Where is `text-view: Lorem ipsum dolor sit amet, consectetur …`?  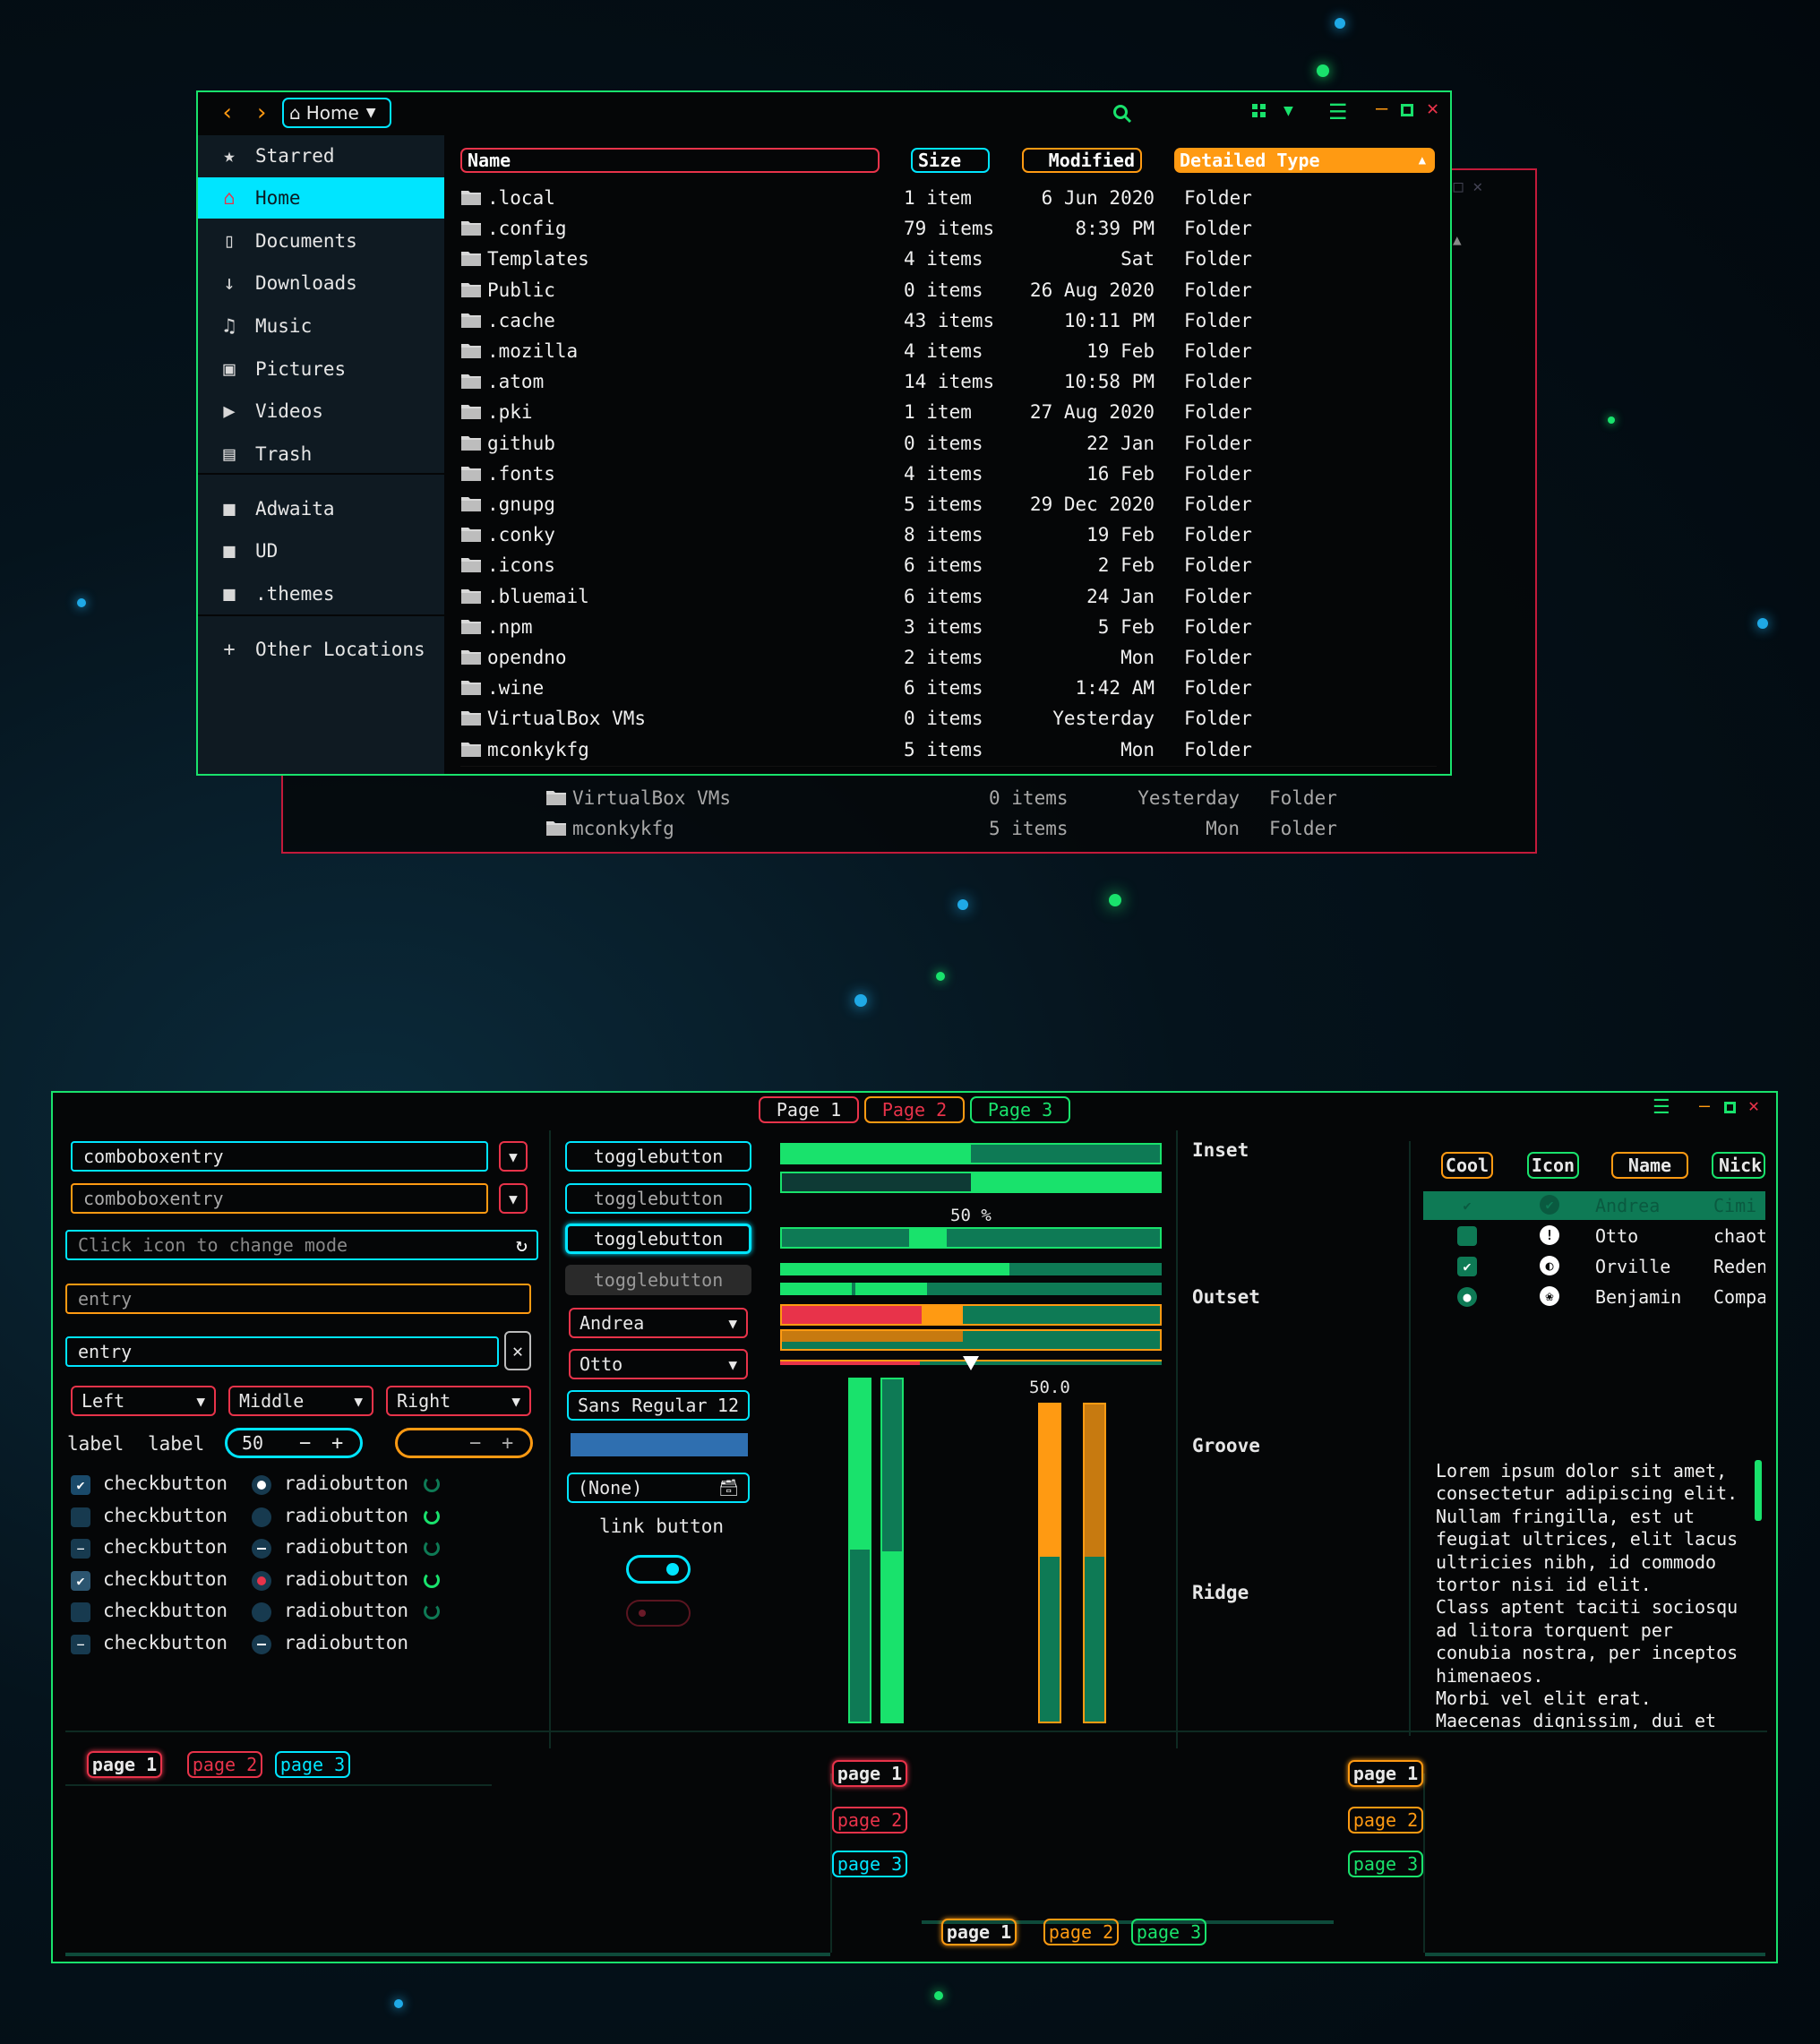 text-view: Lorem ipsum dolor sit amet, consectetur … is located at coordinates (1586, 1594).